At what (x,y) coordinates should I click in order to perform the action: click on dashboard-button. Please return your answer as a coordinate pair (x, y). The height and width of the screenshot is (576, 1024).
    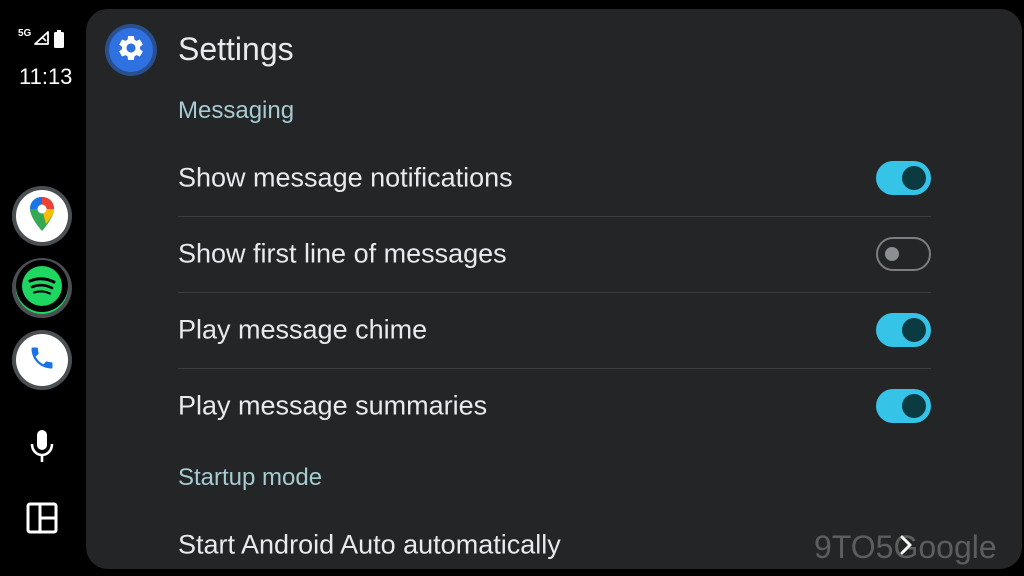
    Looking at the image, I should click on (42, 520).